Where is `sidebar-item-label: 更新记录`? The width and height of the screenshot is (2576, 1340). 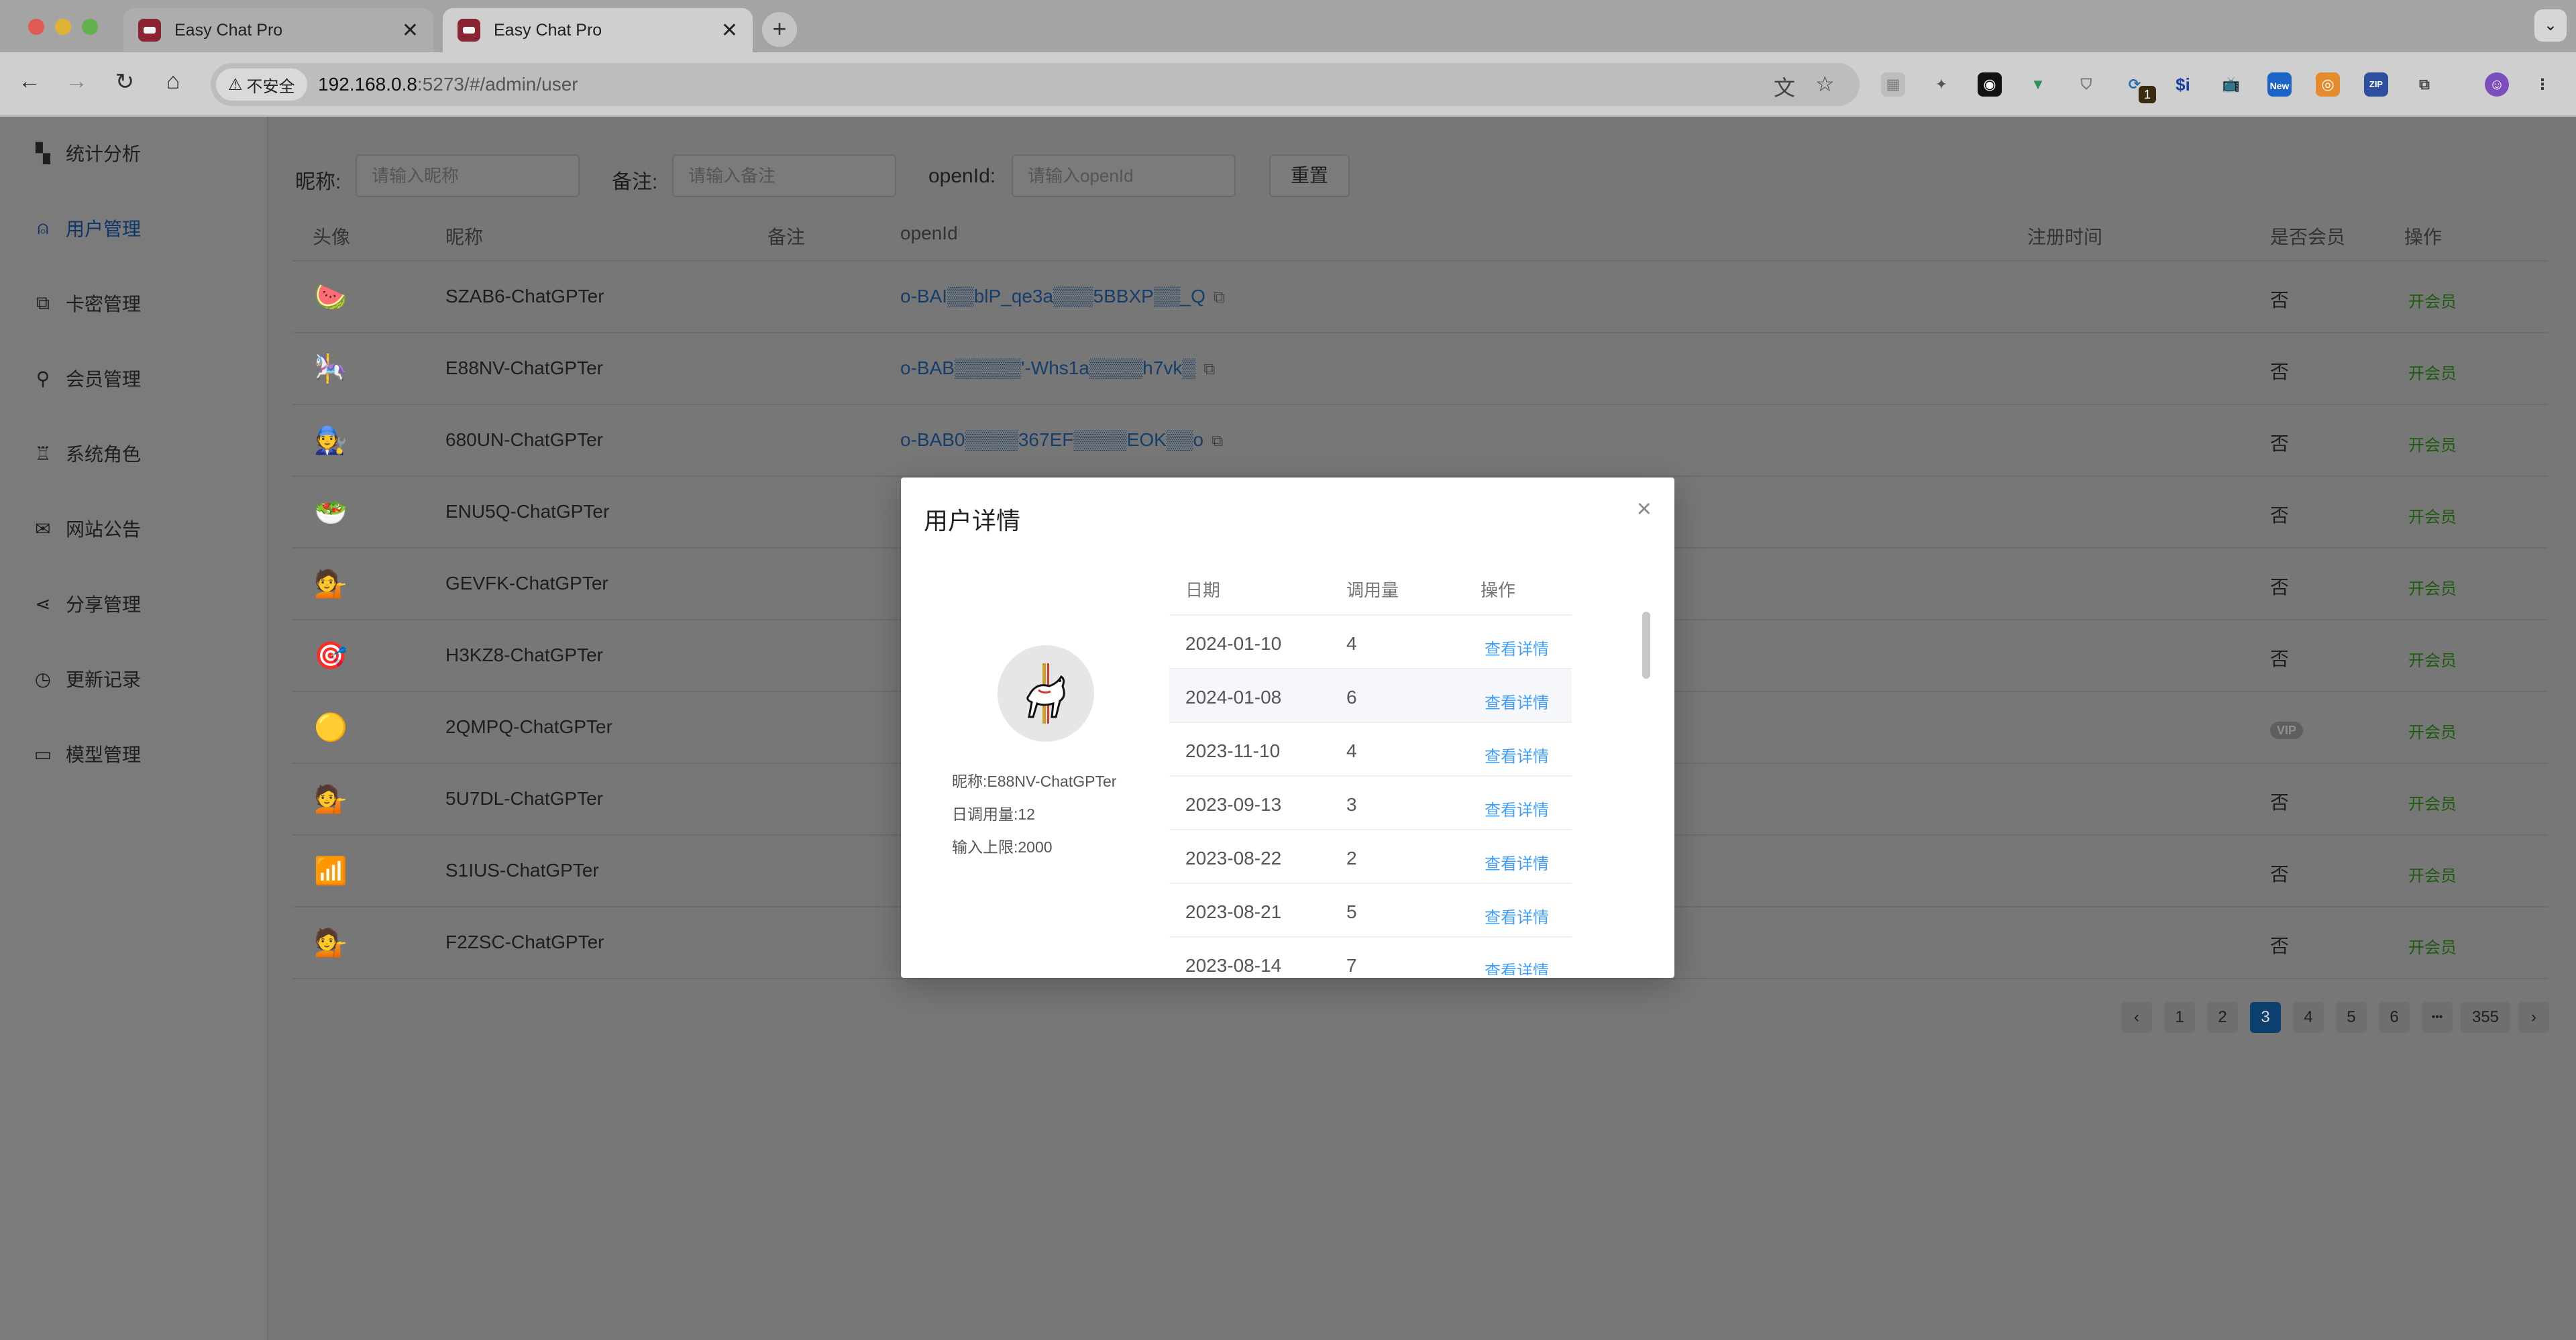 sidebar-item-label: 更新记录 is located at coordinates (104, 679).